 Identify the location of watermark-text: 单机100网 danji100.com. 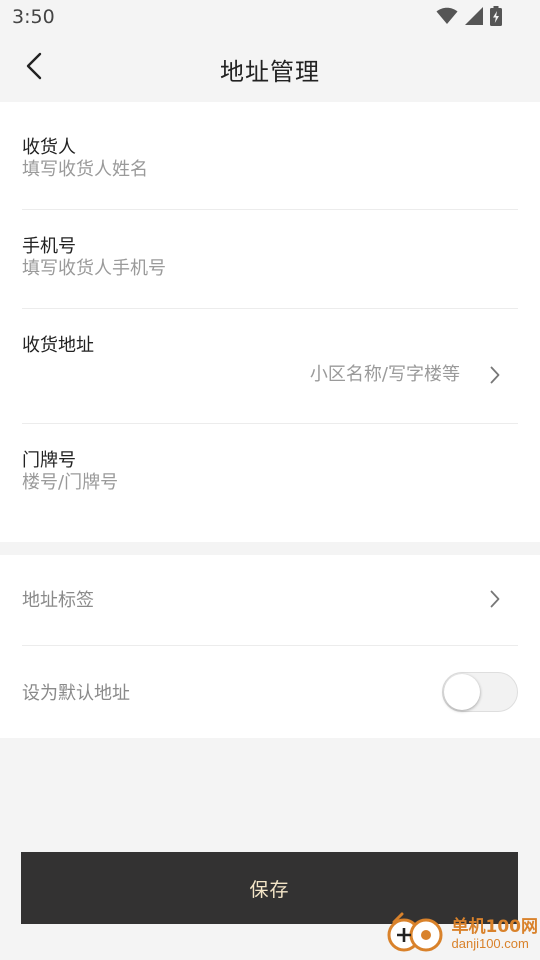
(495, 934).